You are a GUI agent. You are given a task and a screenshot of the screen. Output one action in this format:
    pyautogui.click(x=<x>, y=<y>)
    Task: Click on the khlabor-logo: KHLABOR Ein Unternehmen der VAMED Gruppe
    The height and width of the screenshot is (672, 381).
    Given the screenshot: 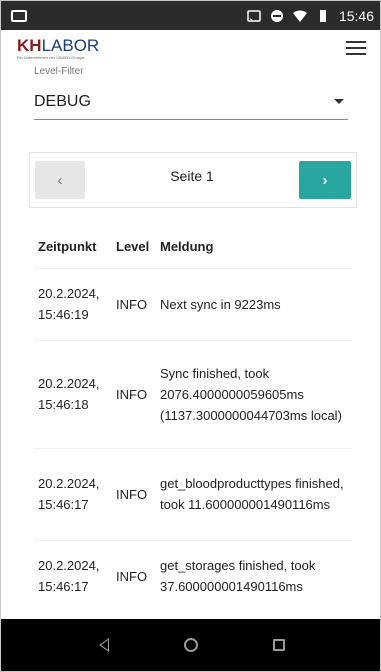 What is the action you would take?
    pyautogui.click(x=58, y=48)
    